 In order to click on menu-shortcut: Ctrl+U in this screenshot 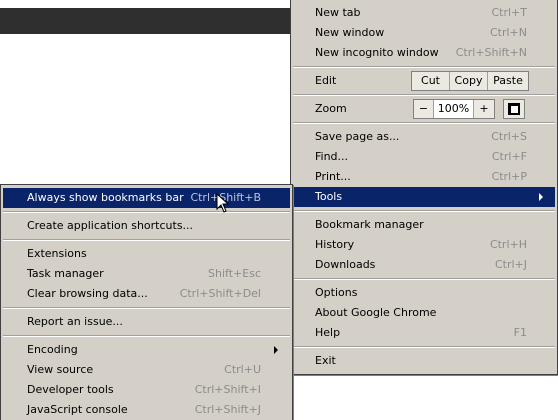, I will do `click(242, 369)`.